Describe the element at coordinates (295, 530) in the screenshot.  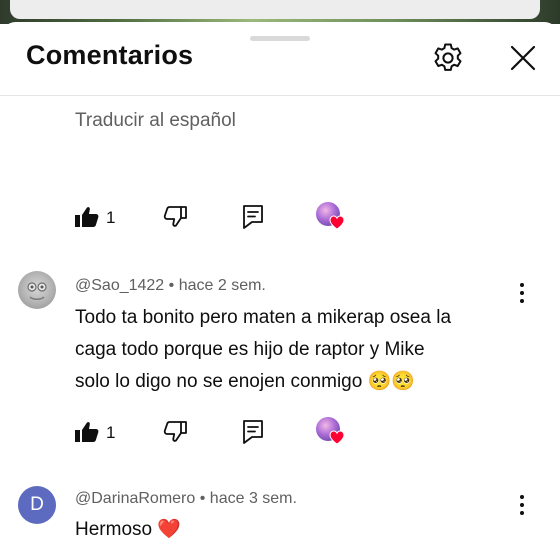
I see `comment-text: Hermoso ❤️` at that location.